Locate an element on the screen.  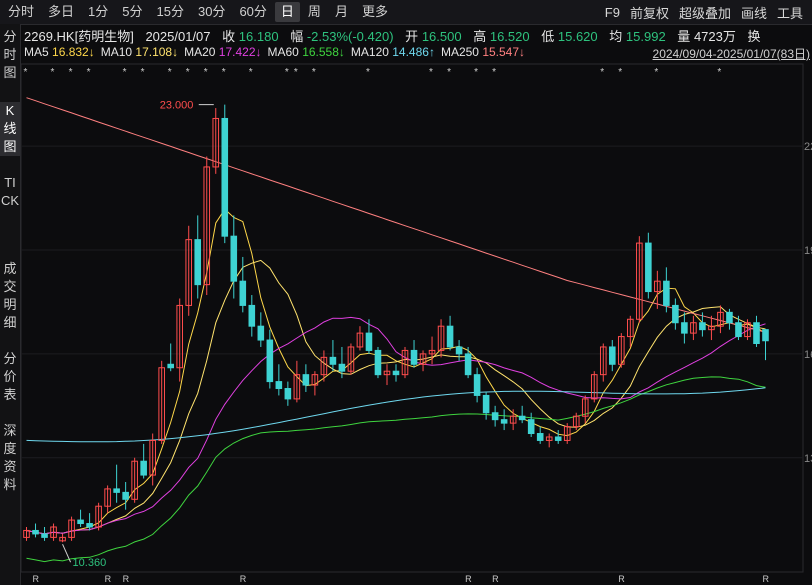
y-tick-label: 19 is located at coordinates (808, 251).